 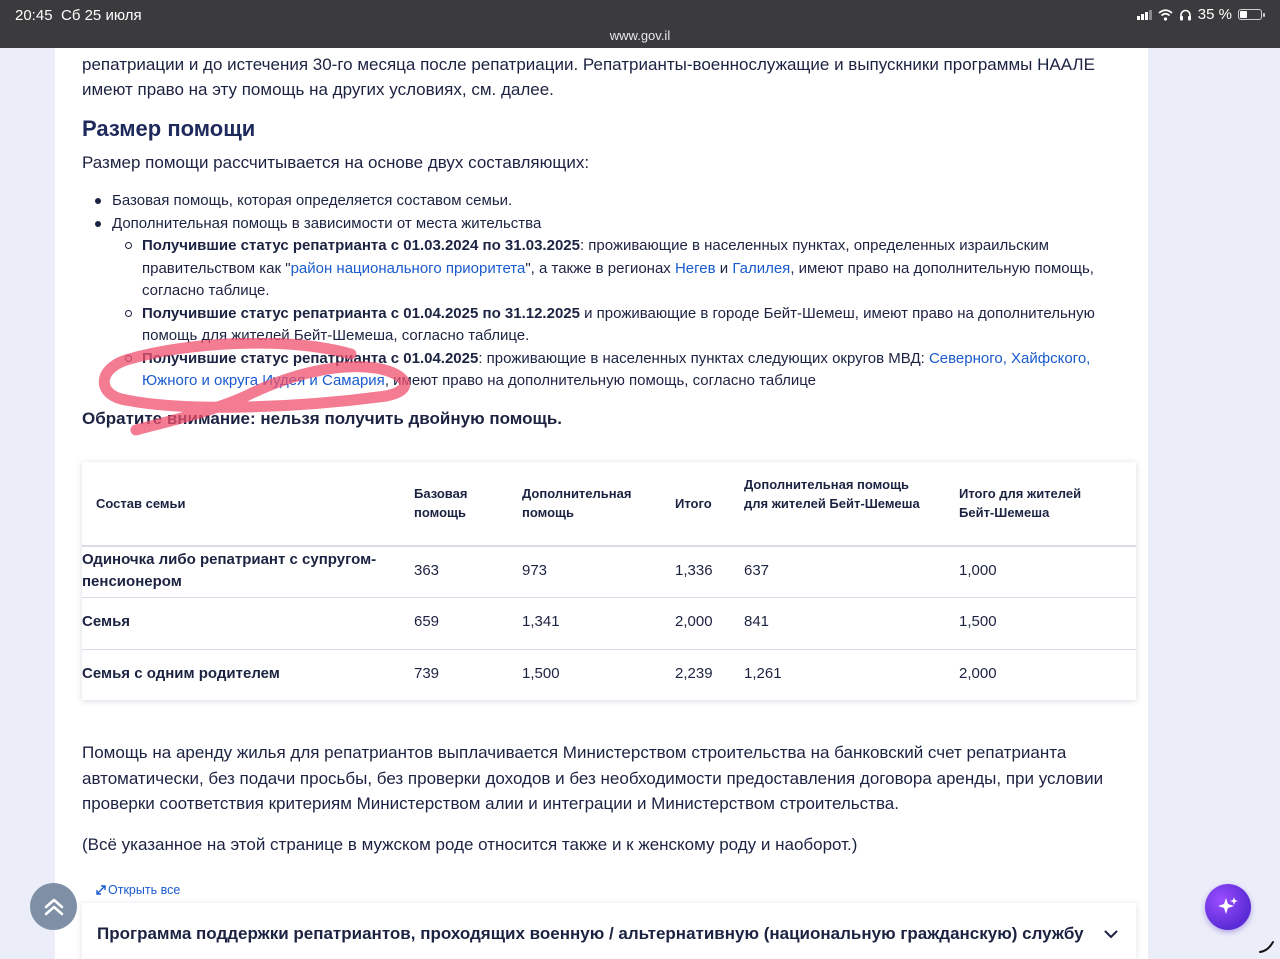 What do you see at coordinates (763, 673) in the screenshot?
I see `table-cell: 1,261` at bounding box center [763, 673].